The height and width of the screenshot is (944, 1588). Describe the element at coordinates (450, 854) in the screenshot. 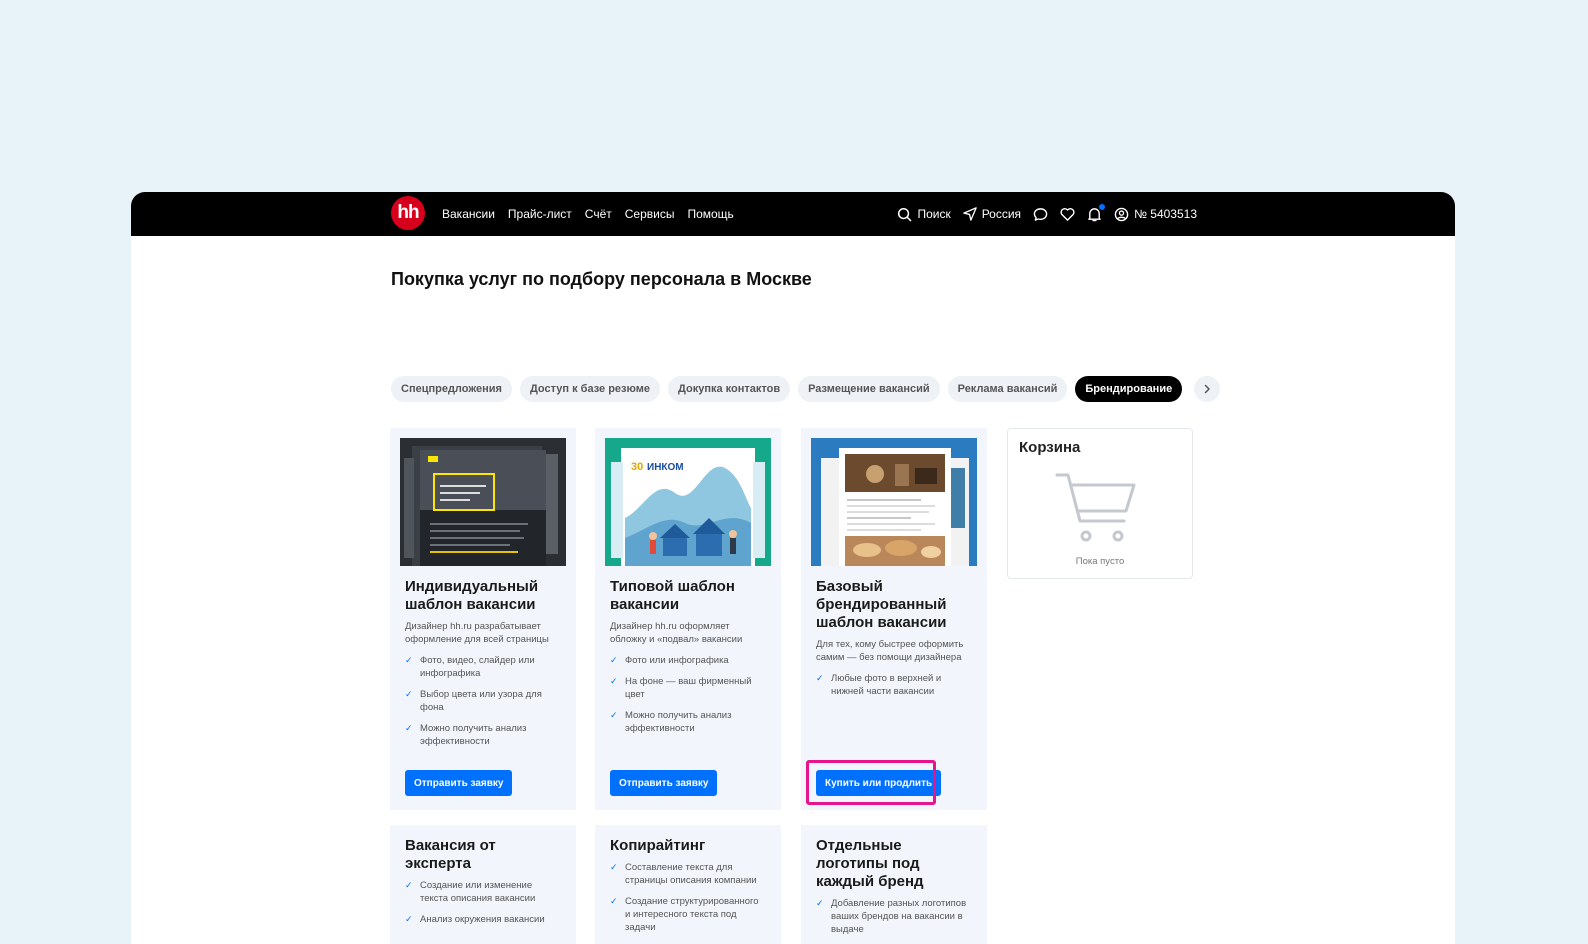

I see `card-title: Вакансия от эксперта` at that location.